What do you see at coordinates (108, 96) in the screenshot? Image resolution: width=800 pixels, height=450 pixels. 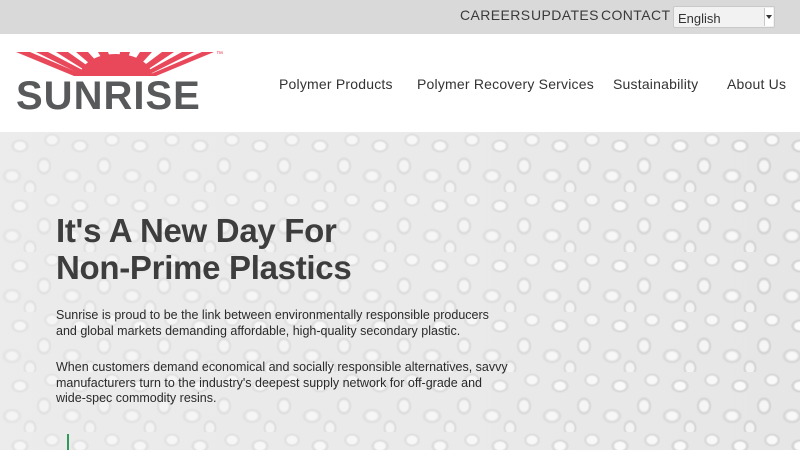 I see `logo-wordmark: SUNRISE` at bounding box center [108, 96].